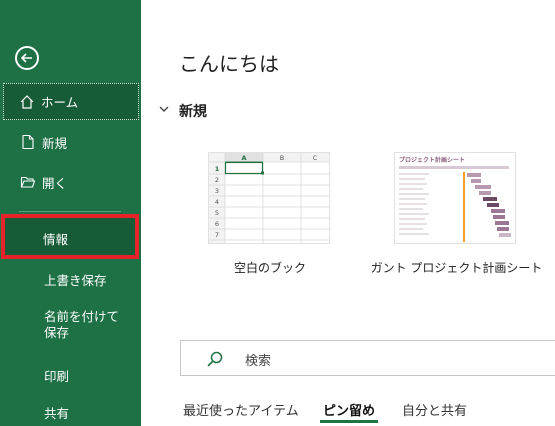 The image size is (555, 426). Describe the element at coordinates (241, 409) in the screenshot. I see `tab-recent: 最近使ったアイテム` at that location.